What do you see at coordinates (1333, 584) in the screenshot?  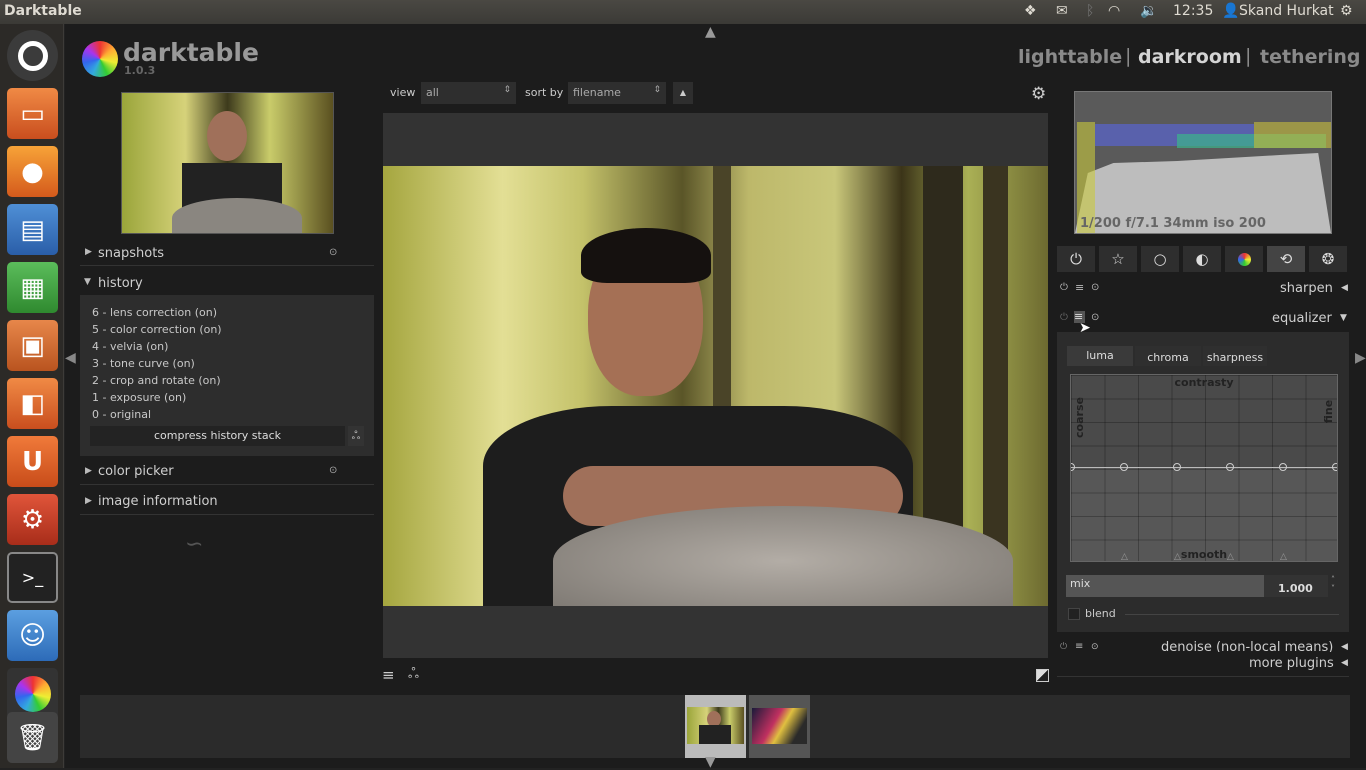 I see `stepper-arrows-icon: ˄ ˅` at bounding box center [1333, 584].